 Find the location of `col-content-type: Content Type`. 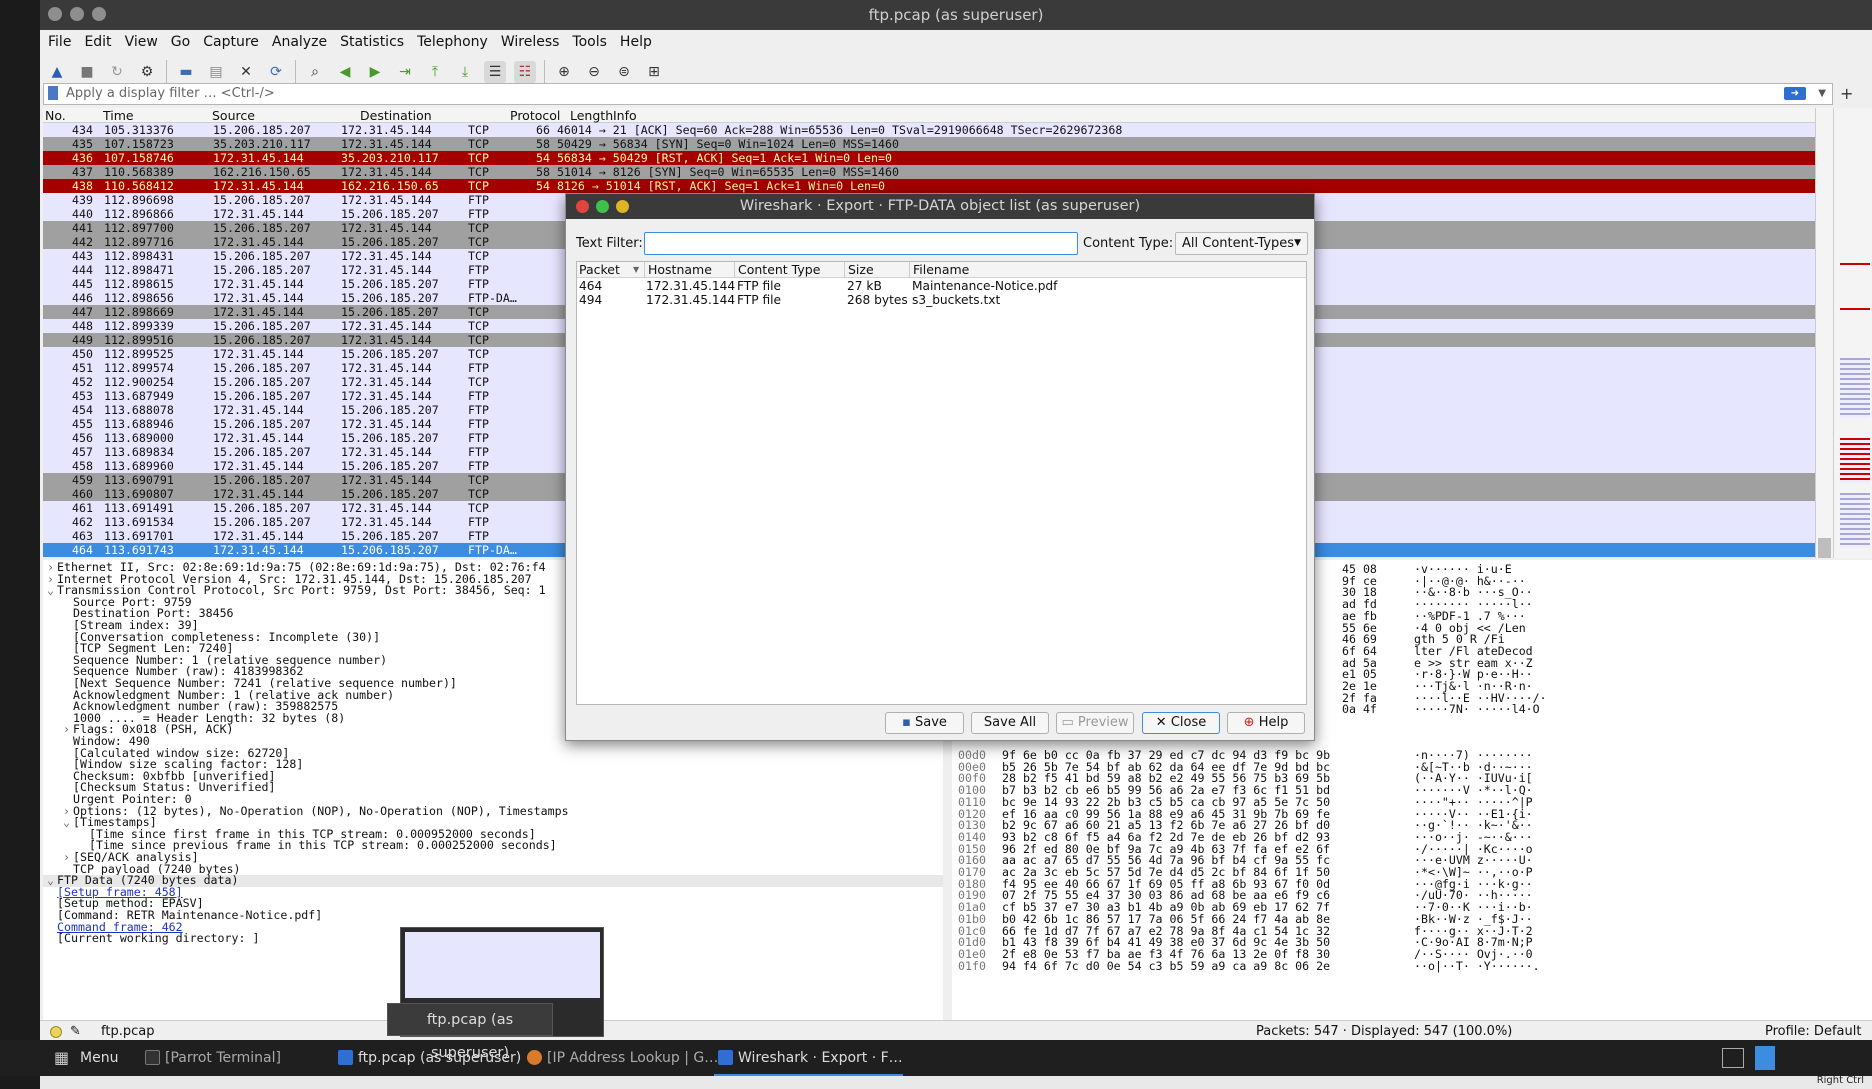

col-content-type: Content Type is located at coordinates (777, 270).